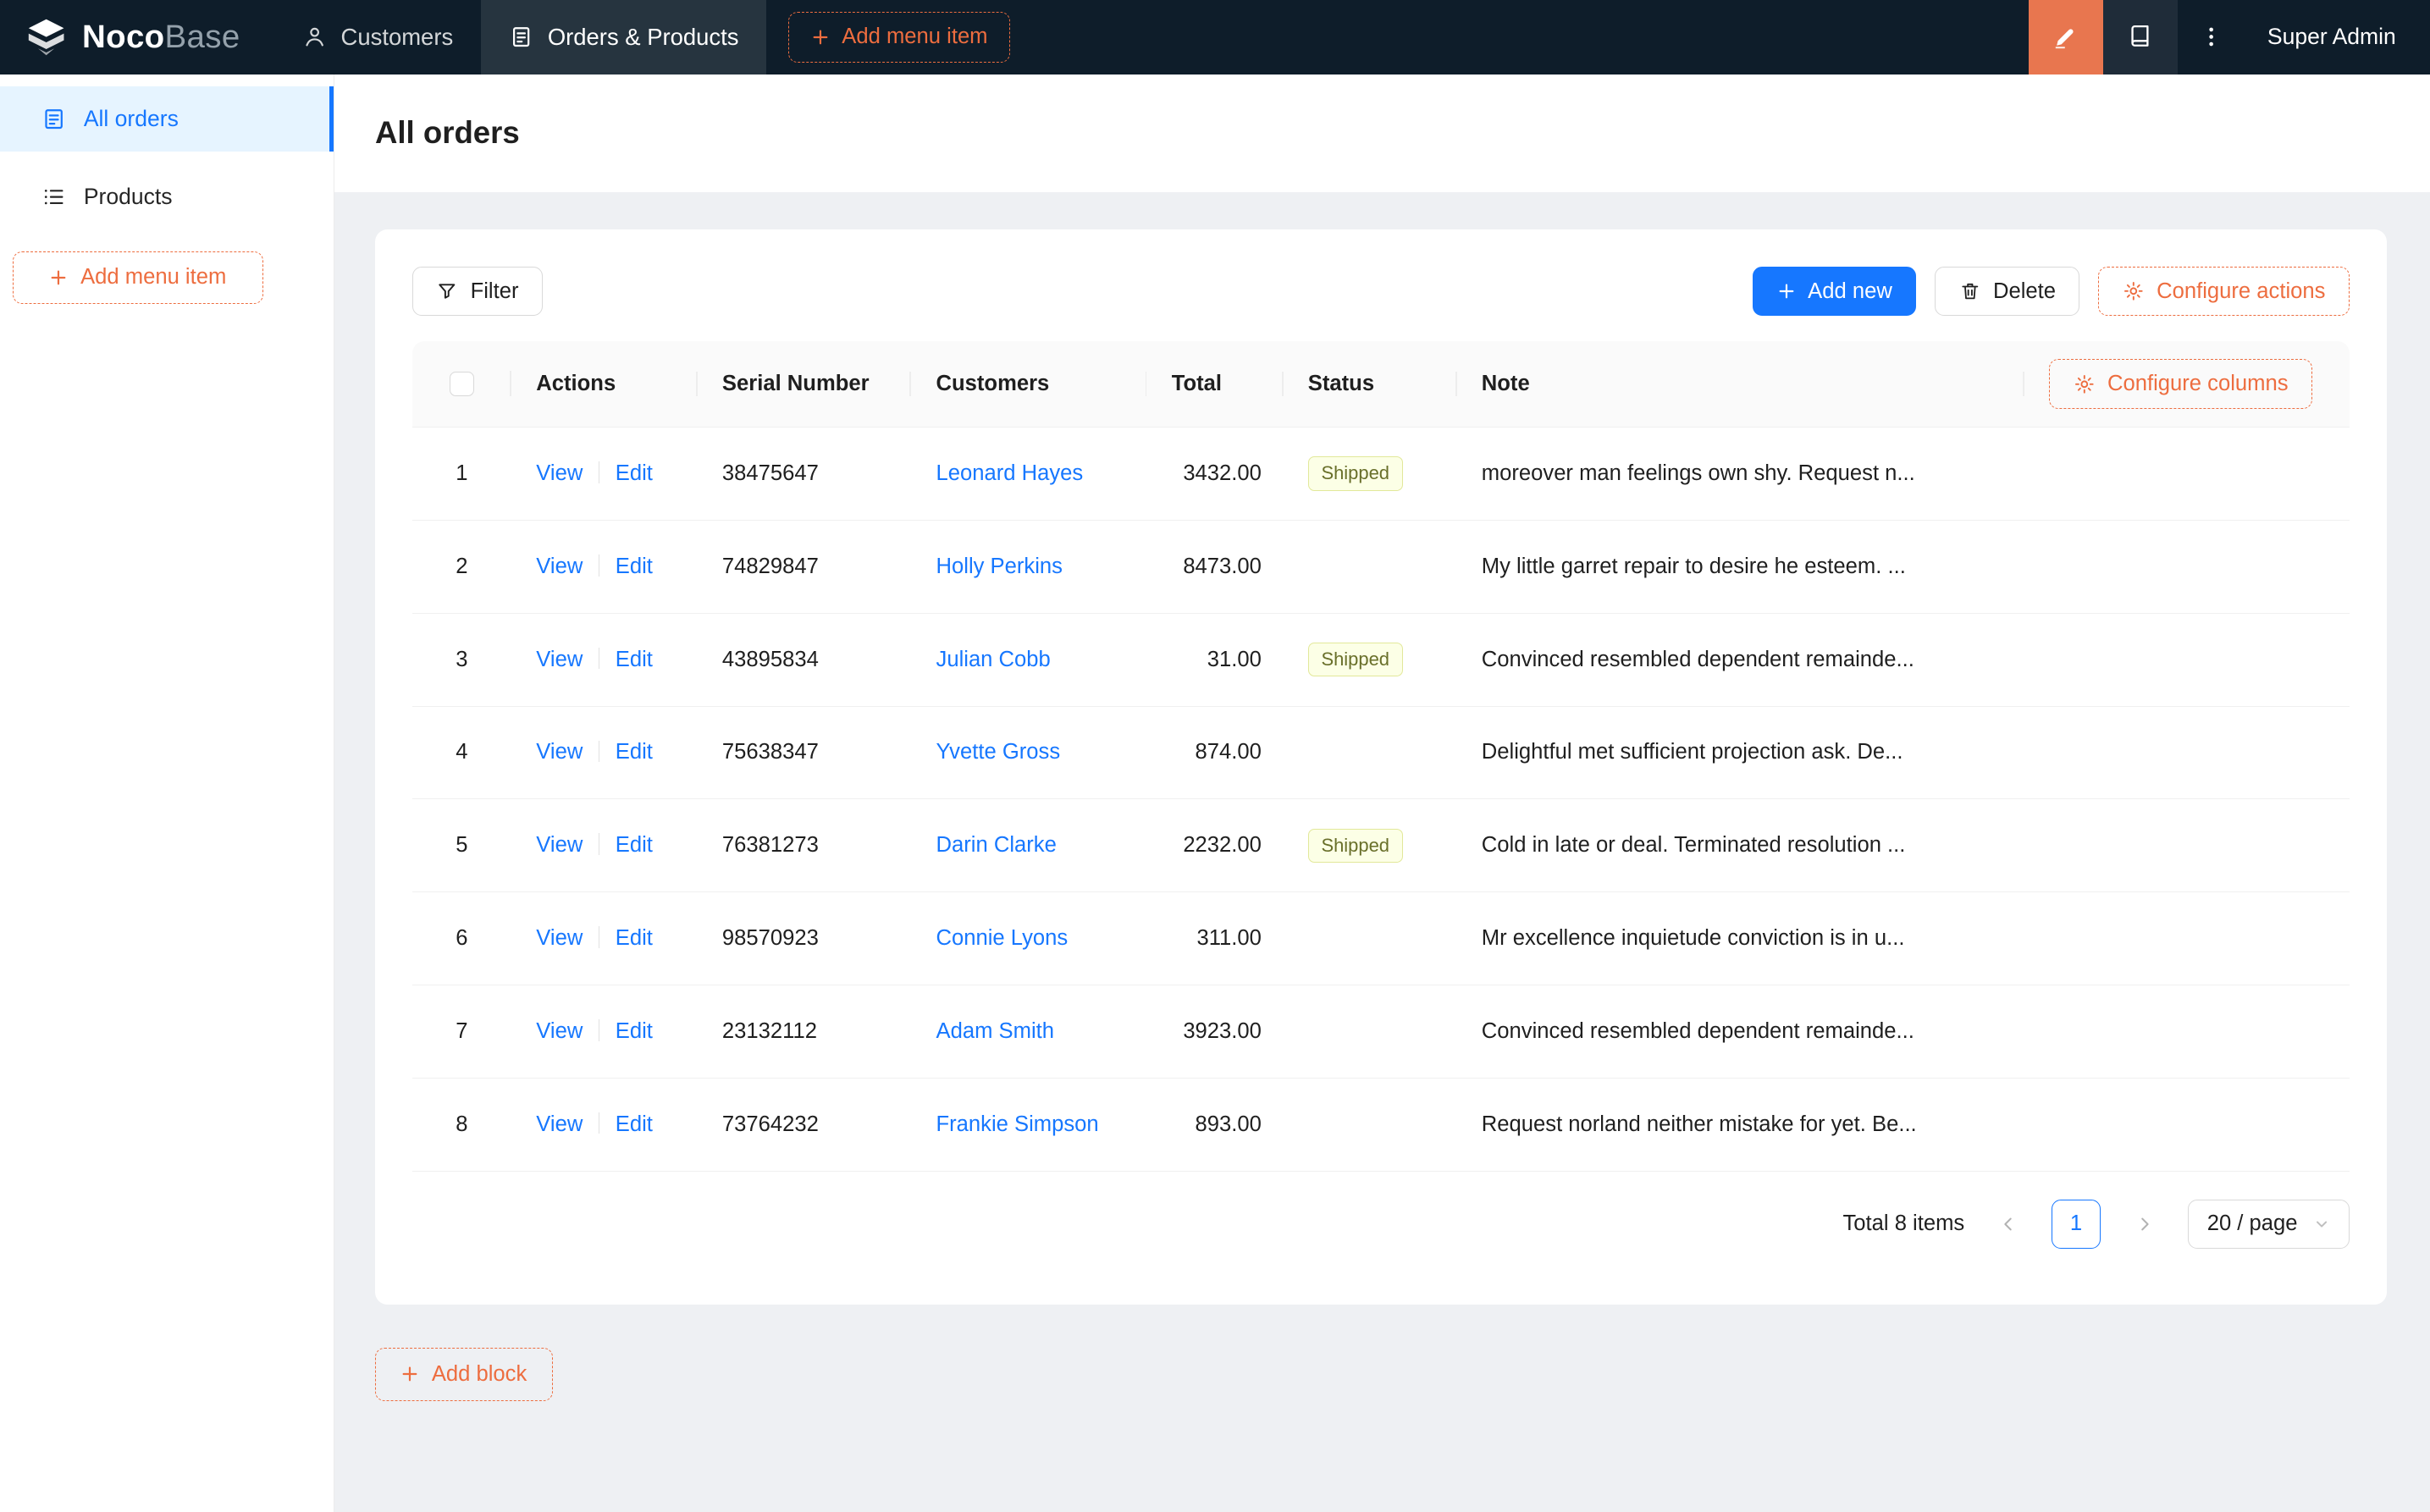 The image size is (2430, 1512). What do you see at coordinates (54, 197) in the screenshot?
I see `list-icon` at bounding box center [54, 197].